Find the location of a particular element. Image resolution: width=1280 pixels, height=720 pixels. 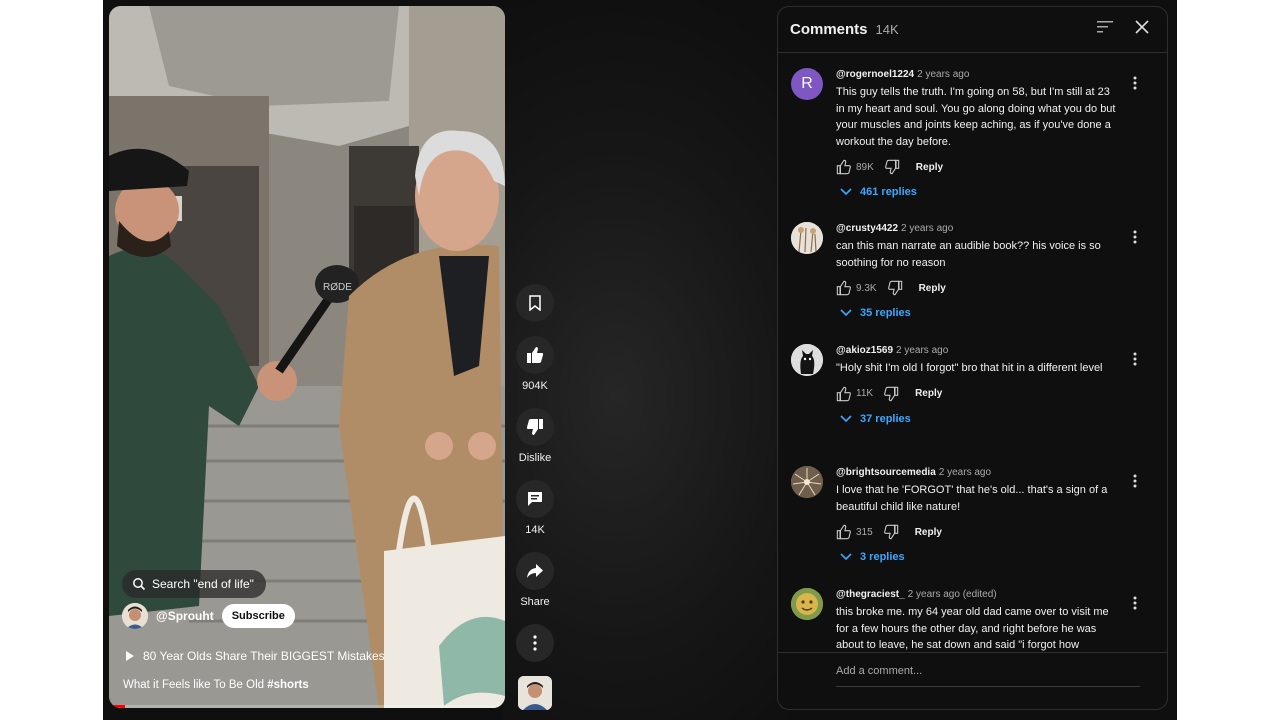

share-icon is located at coordinates (535, 571).